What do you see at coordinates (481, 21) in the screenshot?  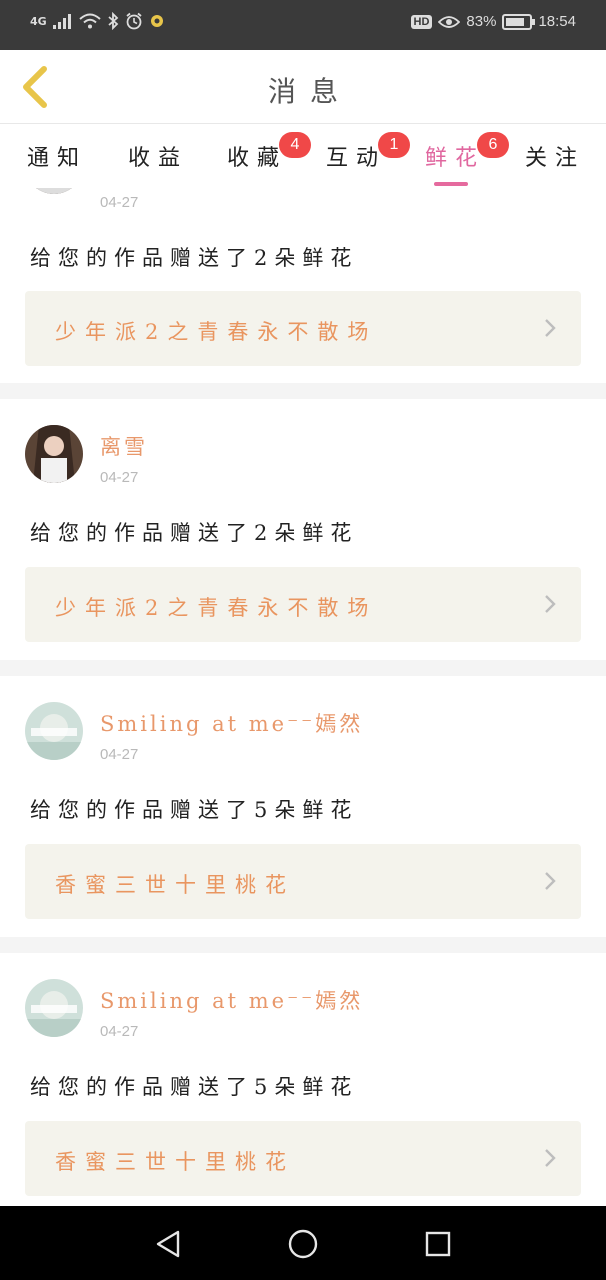 I see `battery-percent: 83%` at bounding box center [481, 21].